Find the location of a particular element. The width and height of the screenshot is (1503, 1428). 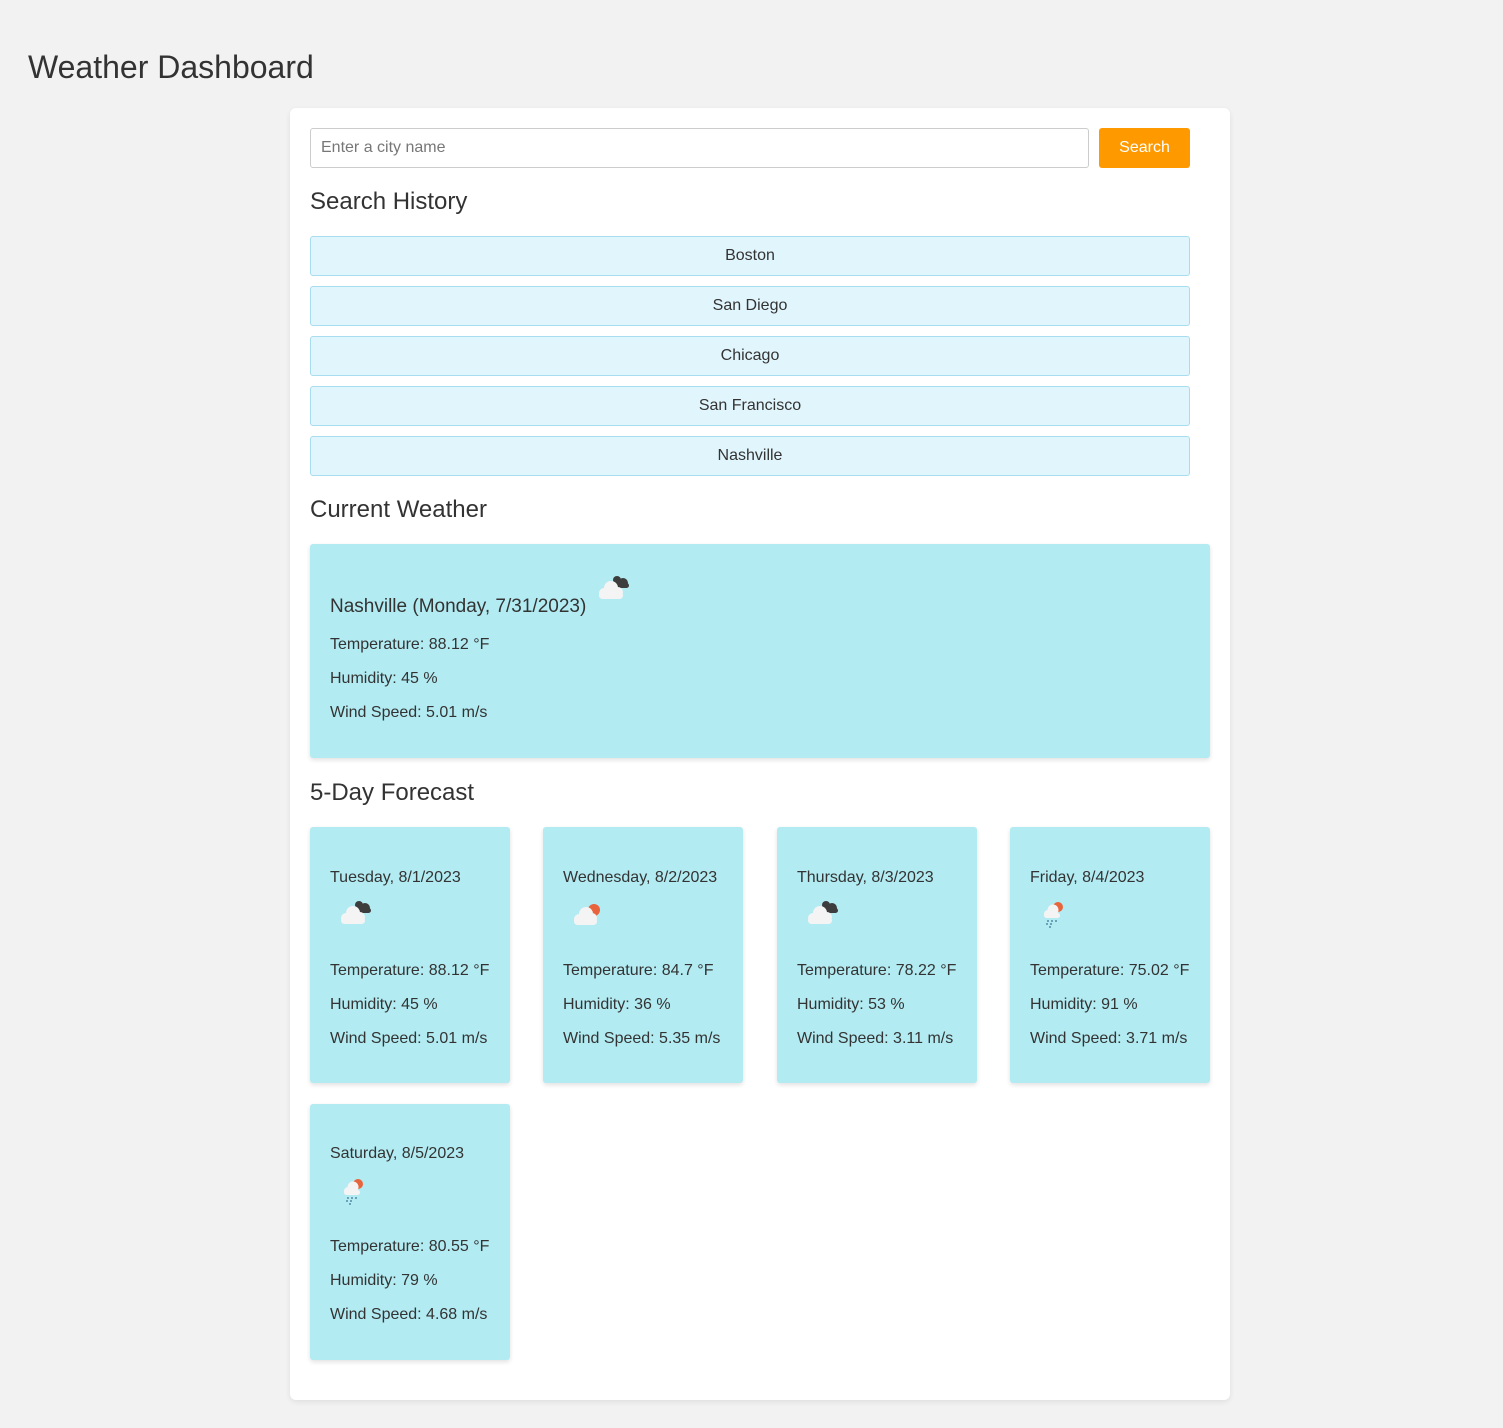

forecast-wind-speed: Wind Speed: 4.68 m/s is located at coordinates (409, 1314).